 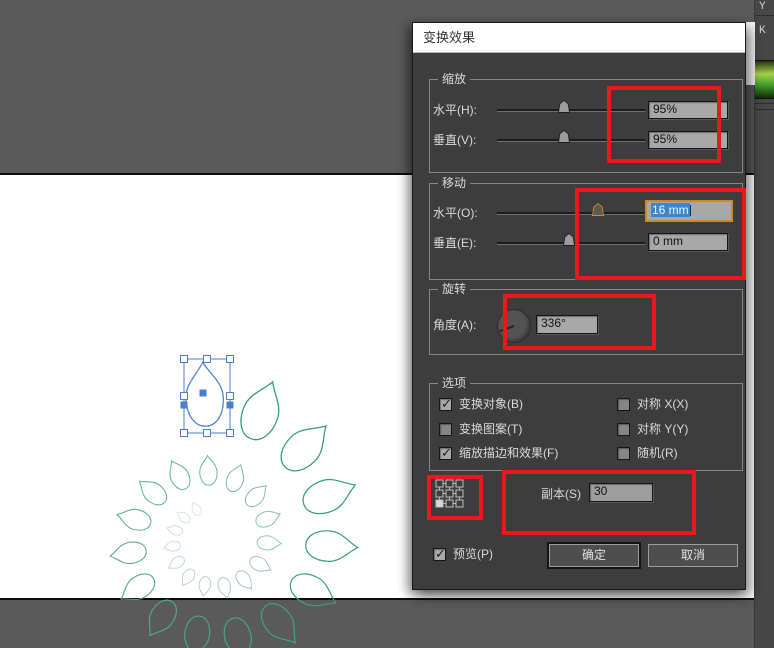 I want to click on move-horizontal-label: 水平(O):, so click(x=455, y=213).